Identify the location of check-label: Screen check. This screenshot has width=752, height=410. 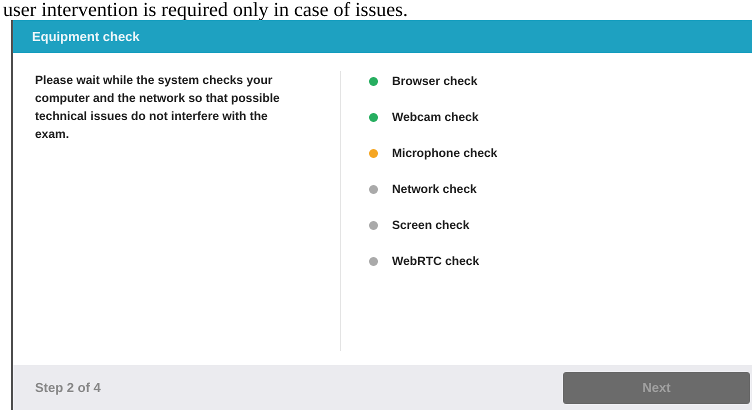
(431, 225).